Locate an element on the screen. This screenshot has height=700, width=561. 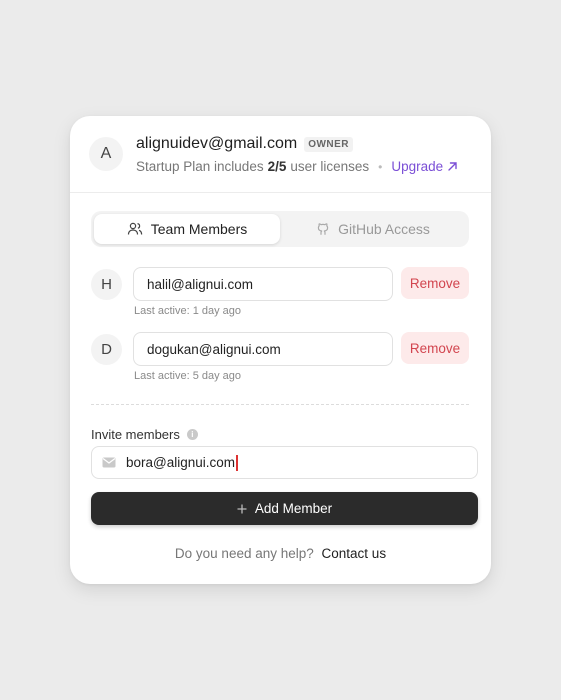
tab-team-members: Team Members is located at coordinates (187, 229).